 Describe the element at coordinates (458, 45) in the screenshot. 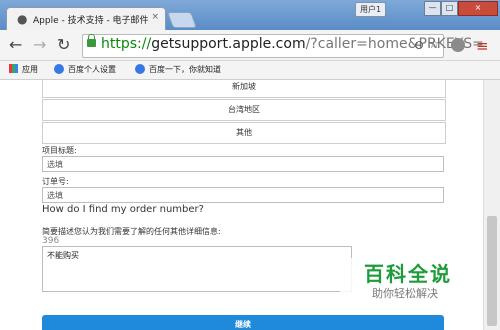

I see `extension-globe-icon` at that location.